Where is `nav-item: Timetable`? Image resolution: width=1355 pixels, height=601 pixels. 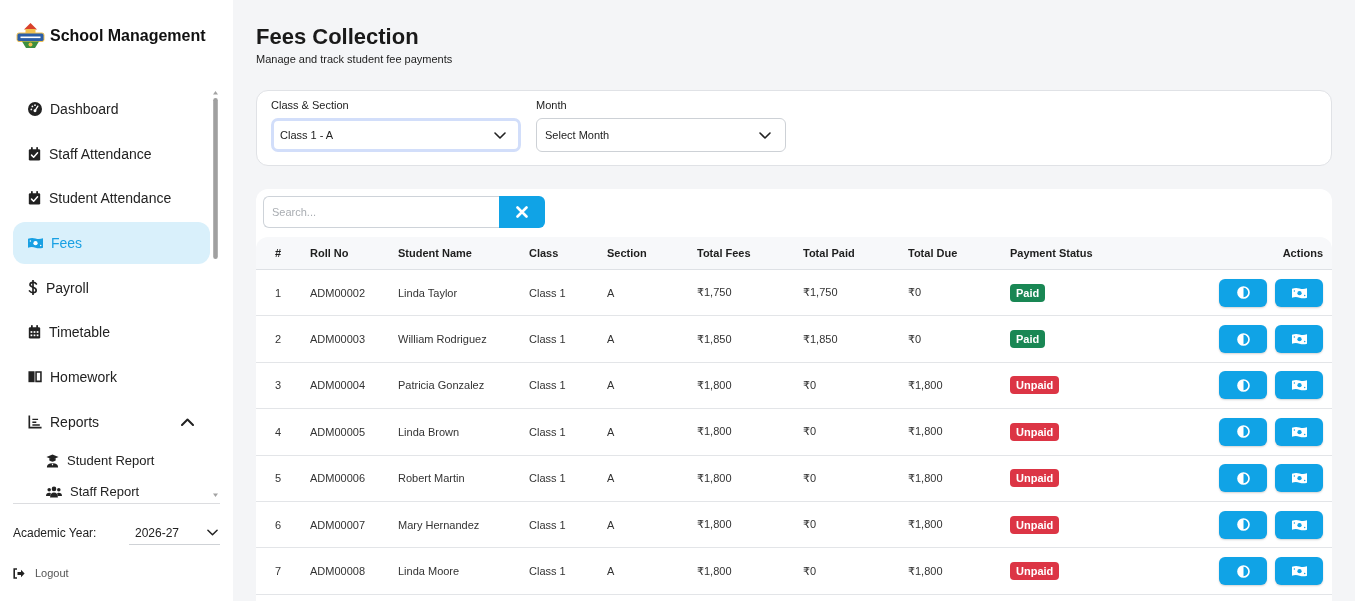
nav-item: Timetable is located at coordinates (111, 332).